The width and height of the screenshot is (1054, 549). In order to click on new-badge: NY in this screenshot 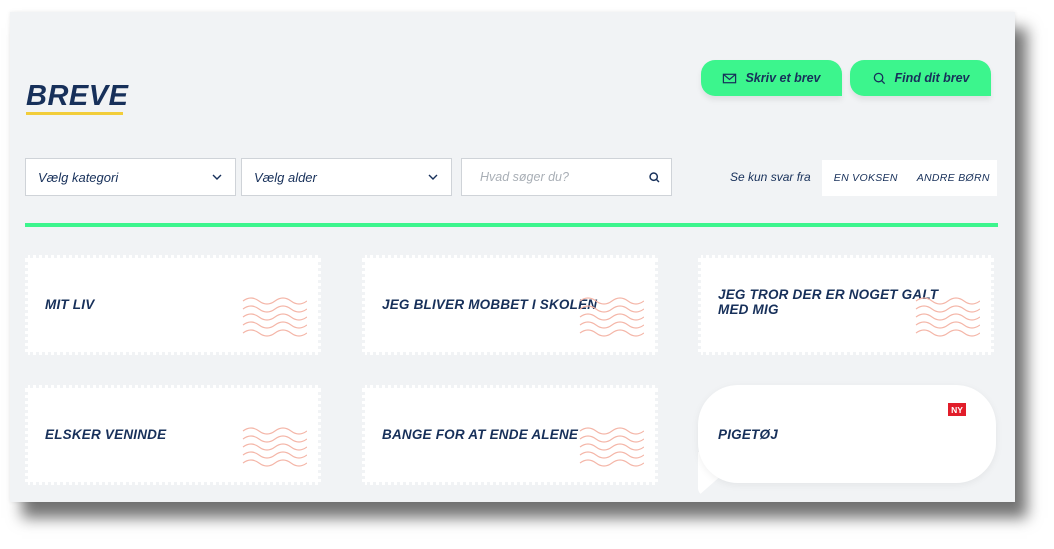, I will do `click(957, 409)`.